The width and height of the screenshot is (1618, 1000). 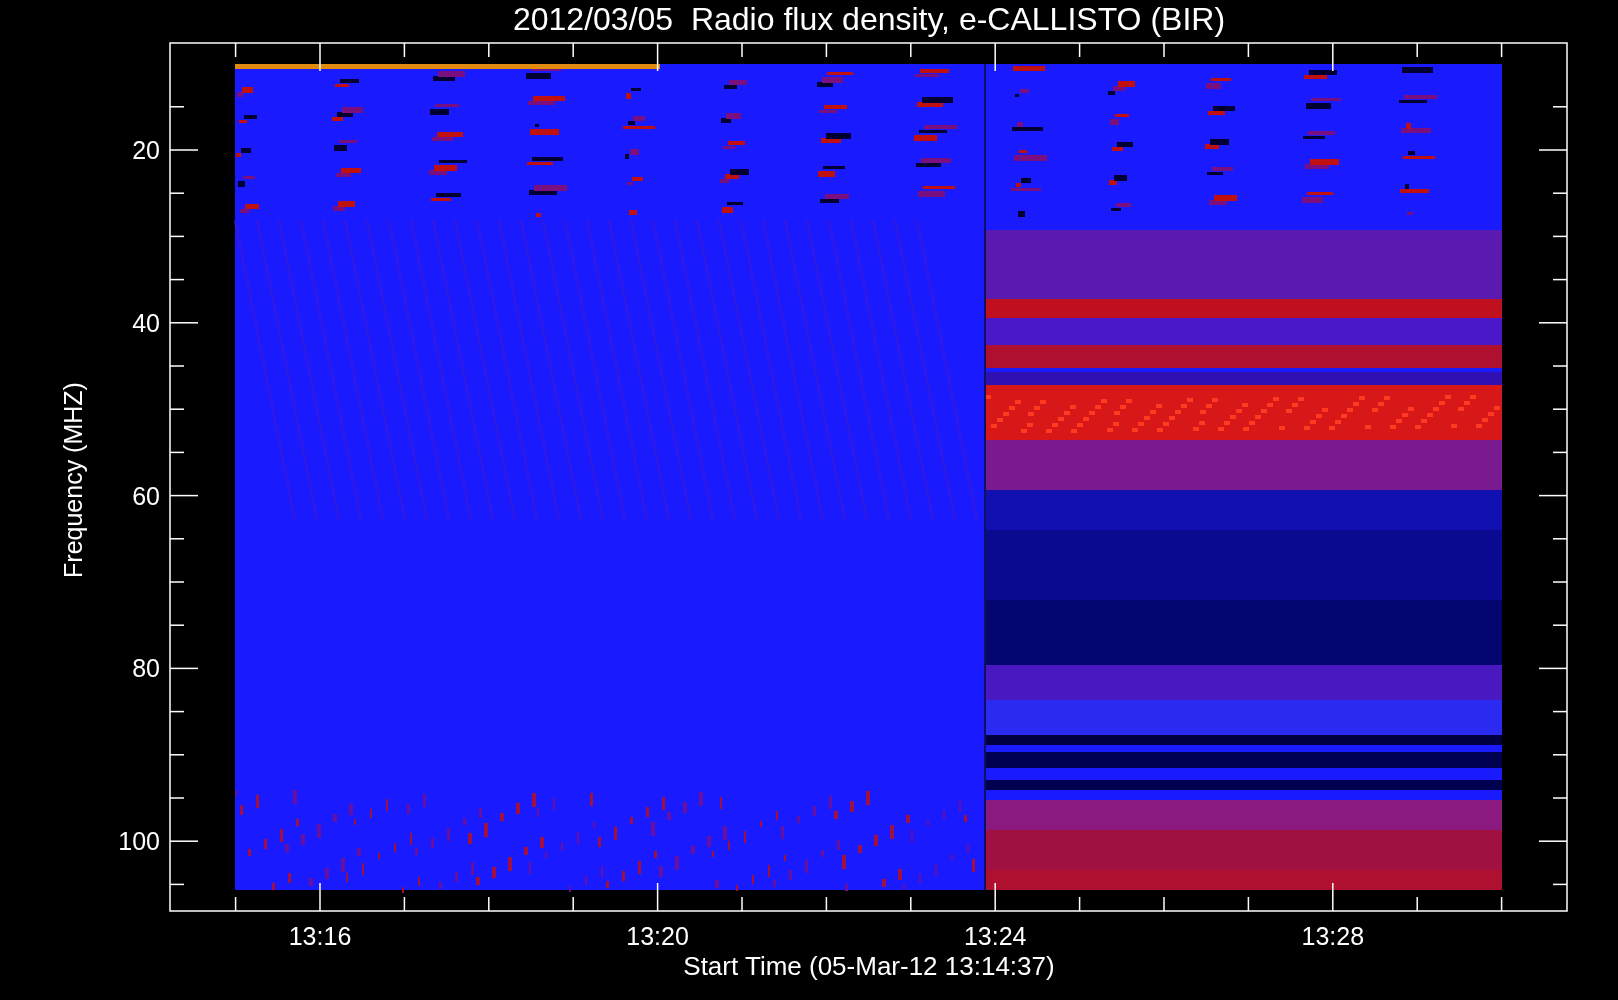 What do you see at coordinates (869, 19) in the screenshot?
I see `chart-title: 2012/03/05 Radio flux density, e-CALLISTO (BIR)` at bounding box center [869, 19].